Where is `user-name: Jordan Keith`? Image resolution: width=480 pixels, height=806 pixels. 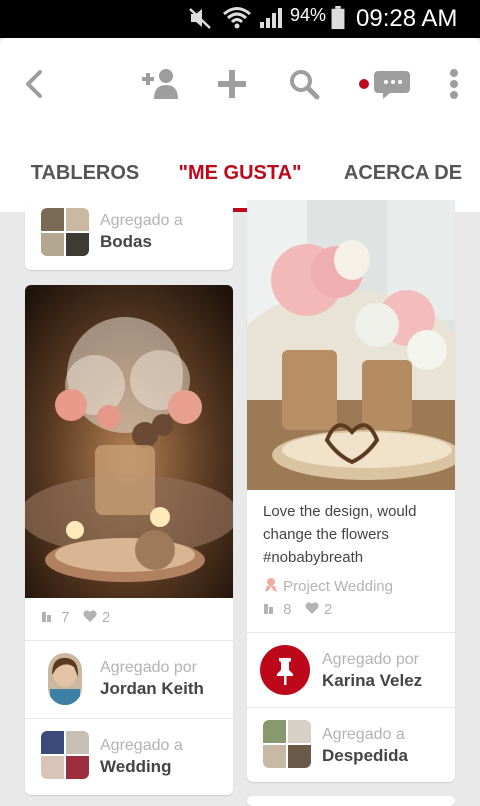
user-name: Jordan Keith is located at coordinates (152, 689).